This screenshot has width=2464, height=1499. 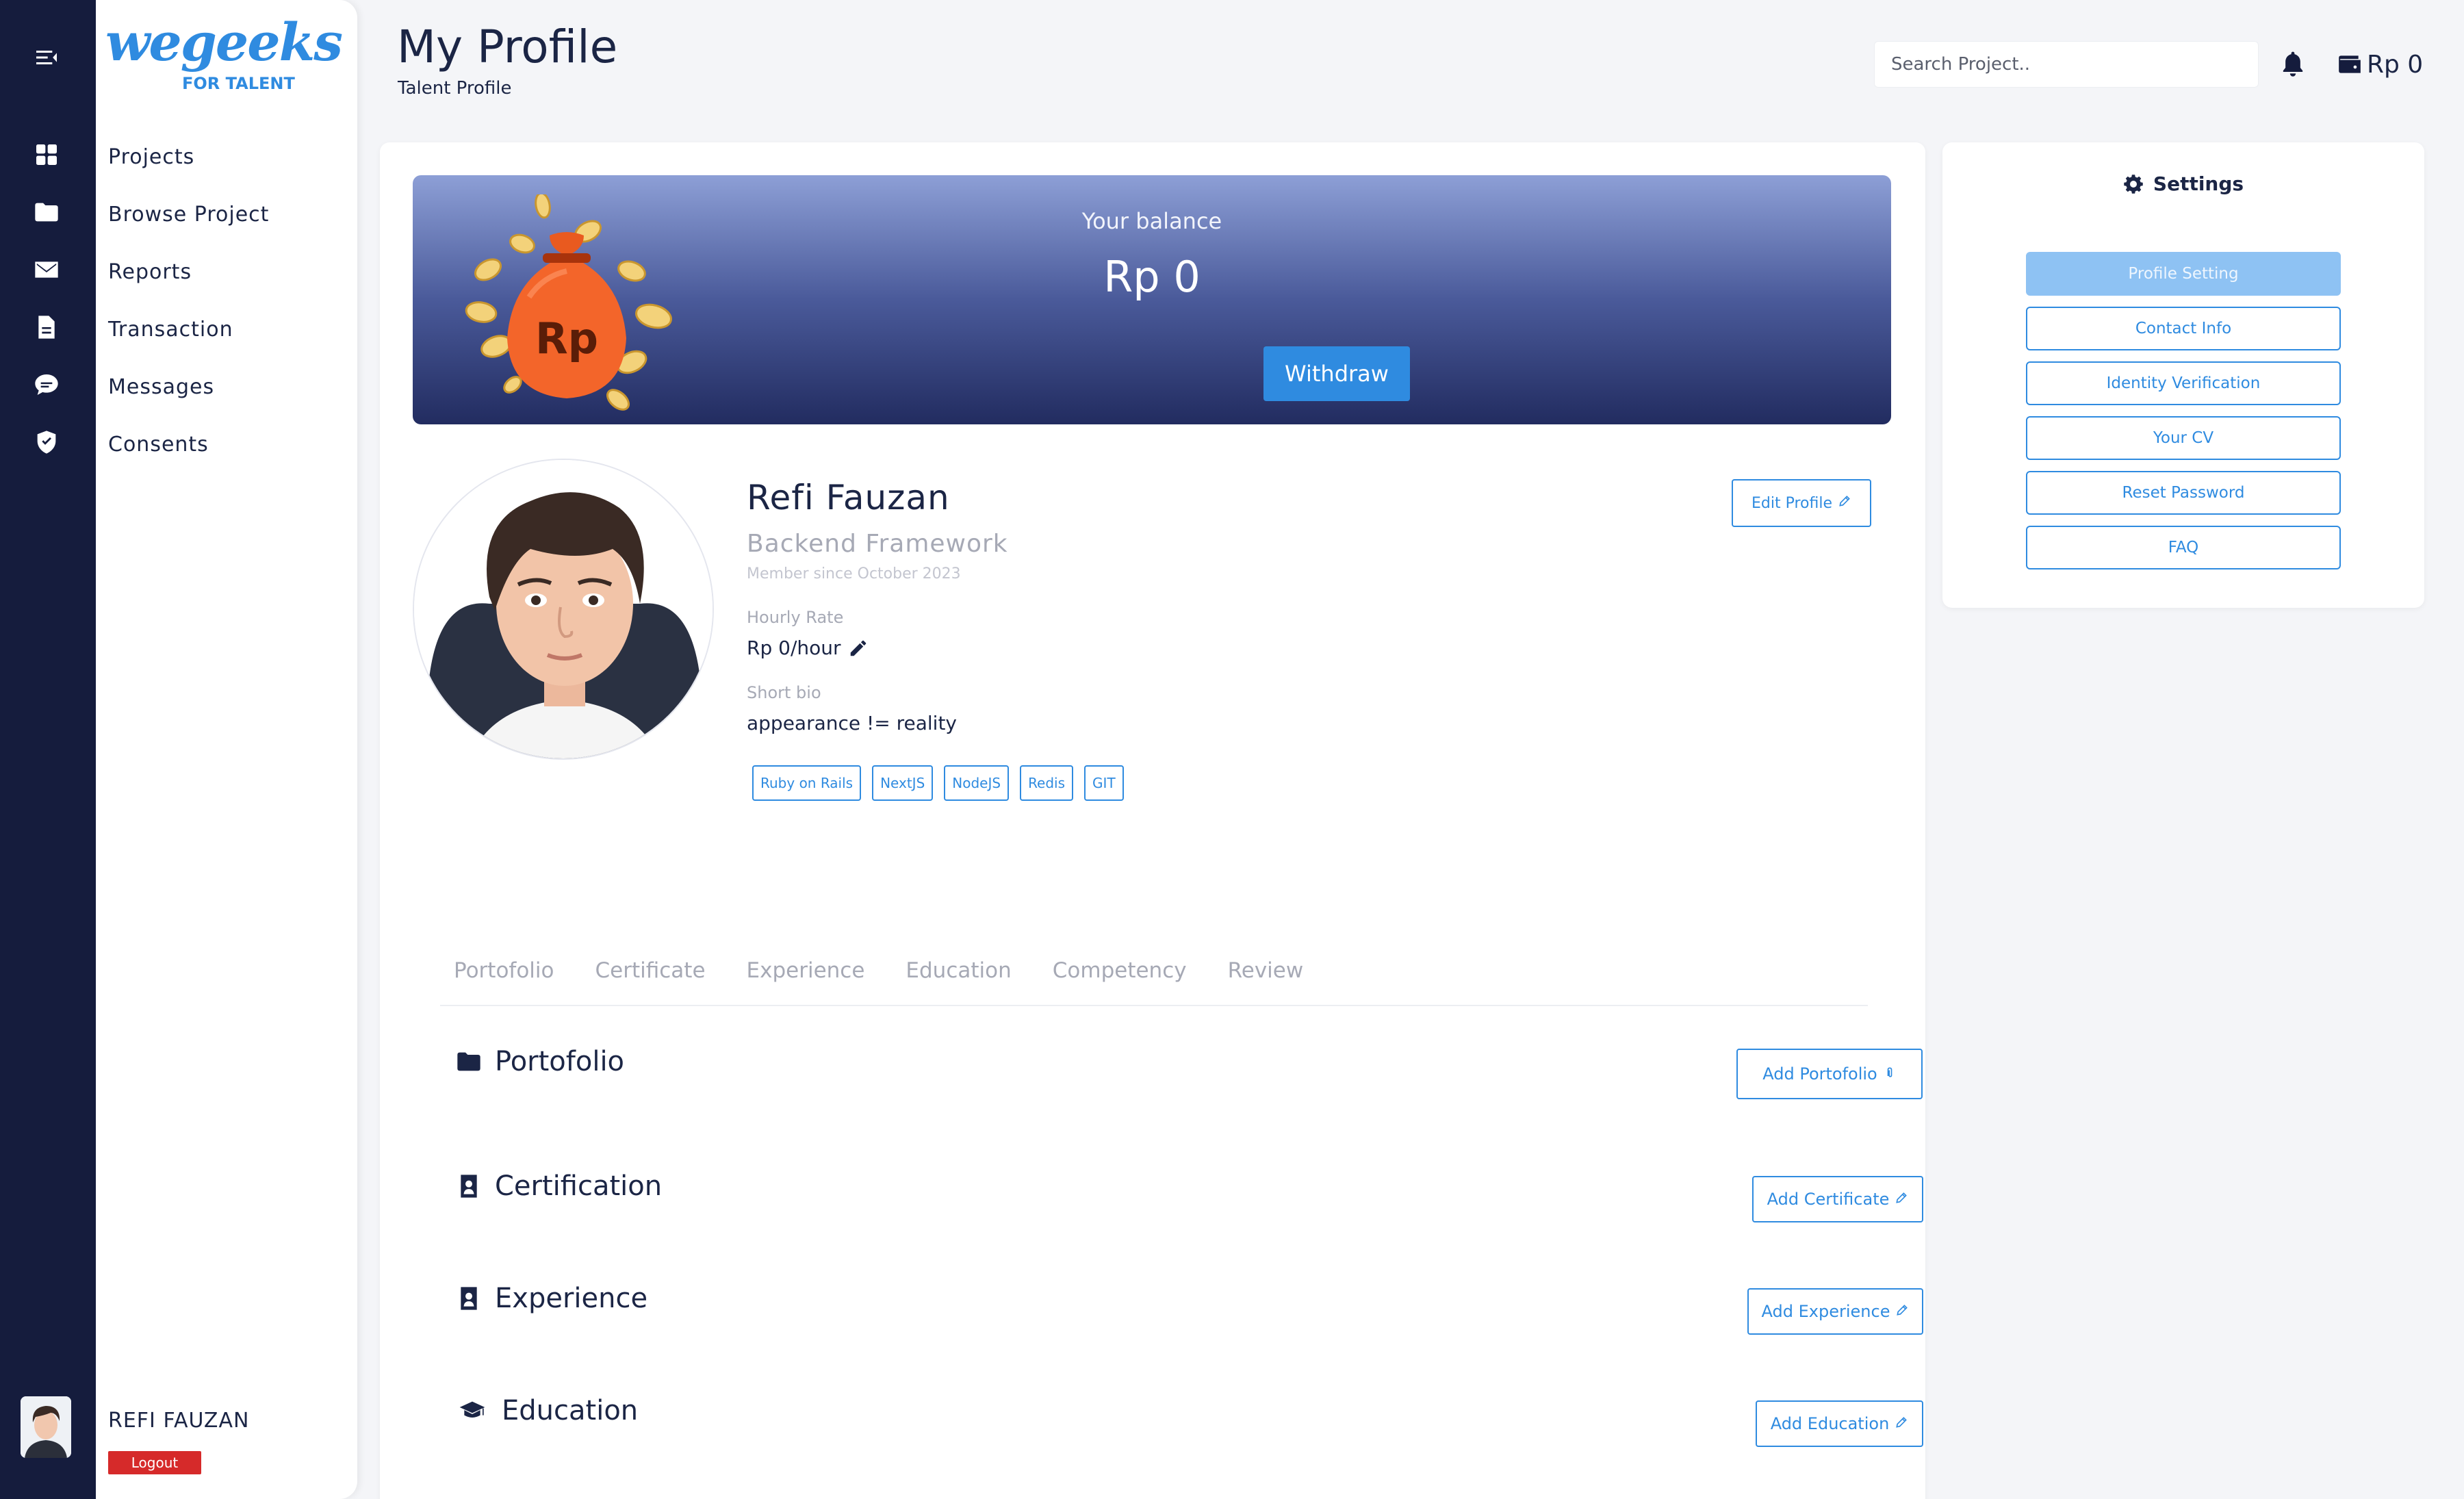 What do you see at coordinates (224, 42) in the screenshot?
I see `logo-wordmark: wegeeks` at bounding box center [224, 42].